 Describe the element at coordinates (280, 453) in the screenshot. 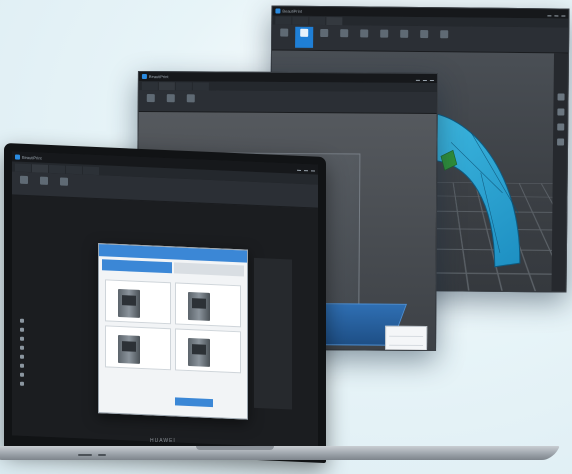

I see `laptop-base` at that location.